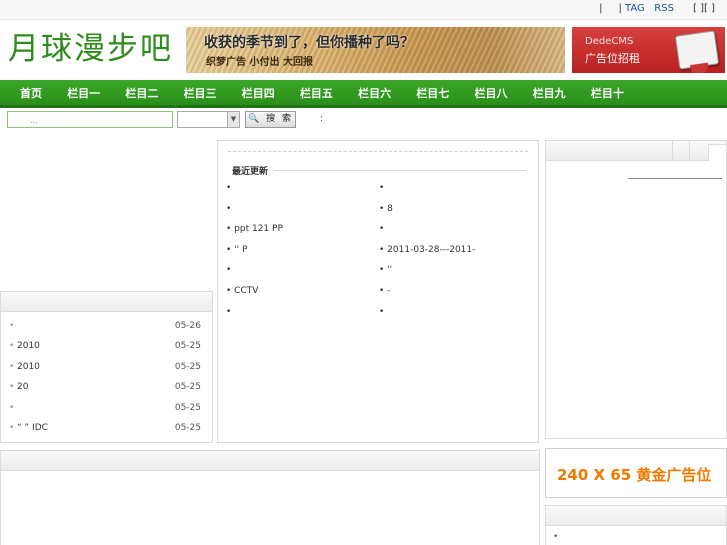 This screenshot has height=545, width=727. What do you see at coordinates (697, 50) in the screenshot?
I see `signboard-icon` at bounding box center [697, 50].